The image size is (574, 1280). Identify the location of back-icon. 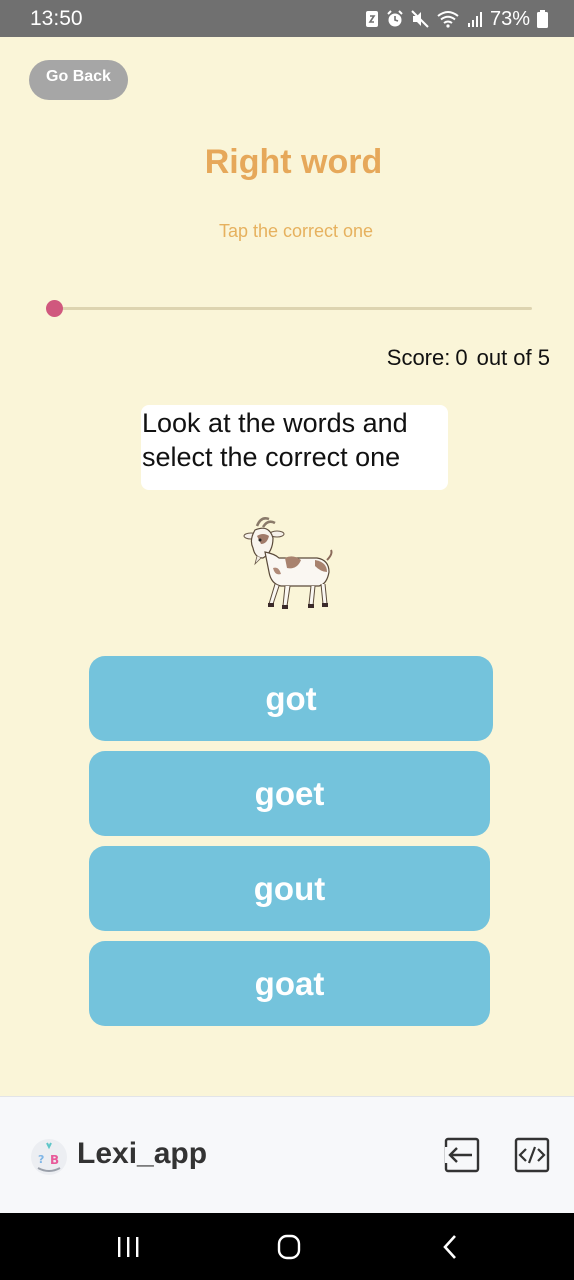
(450, 1247).